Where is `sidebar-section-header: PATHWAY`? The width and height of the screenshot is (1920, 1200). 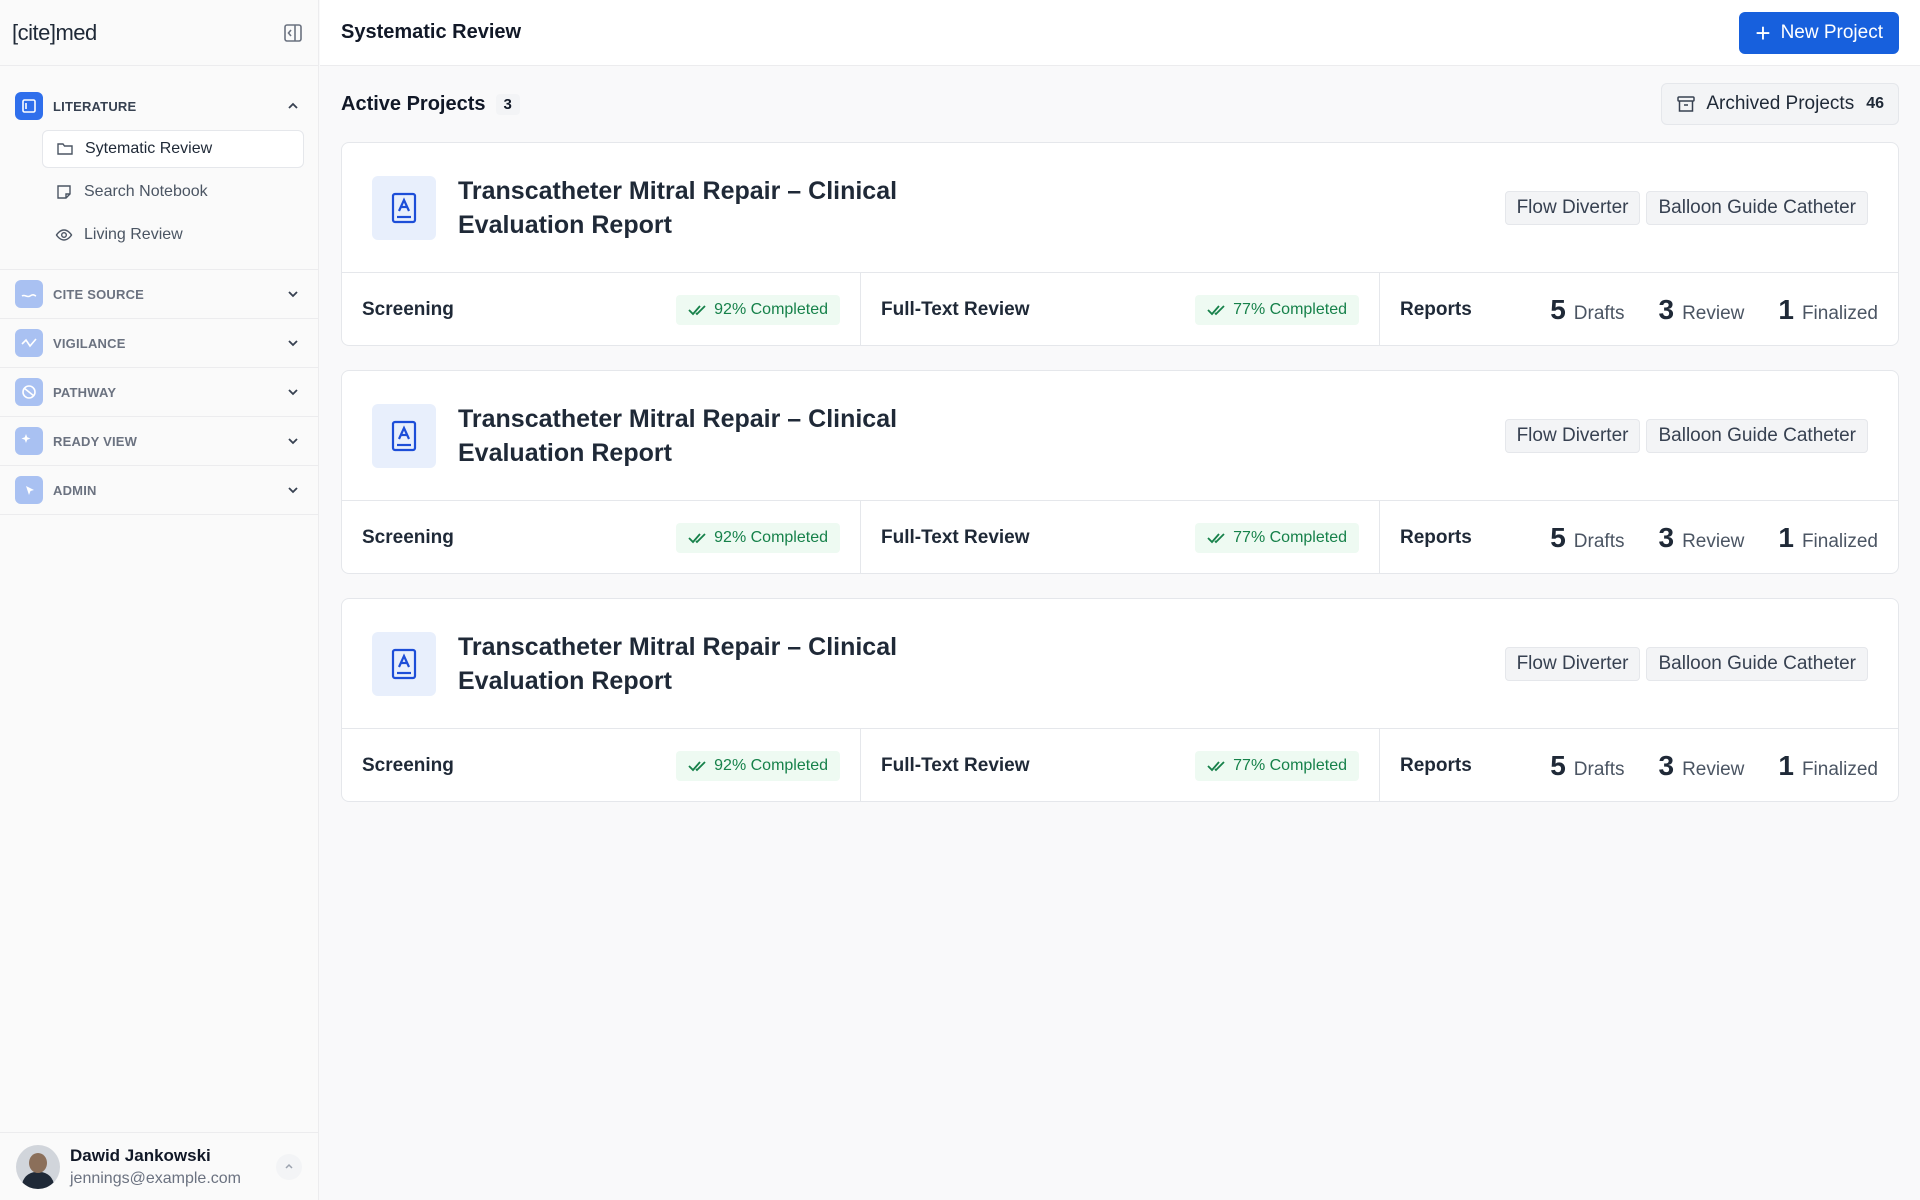 sidebar-section-header: PATHWAY is located at coordinates (159, 392).